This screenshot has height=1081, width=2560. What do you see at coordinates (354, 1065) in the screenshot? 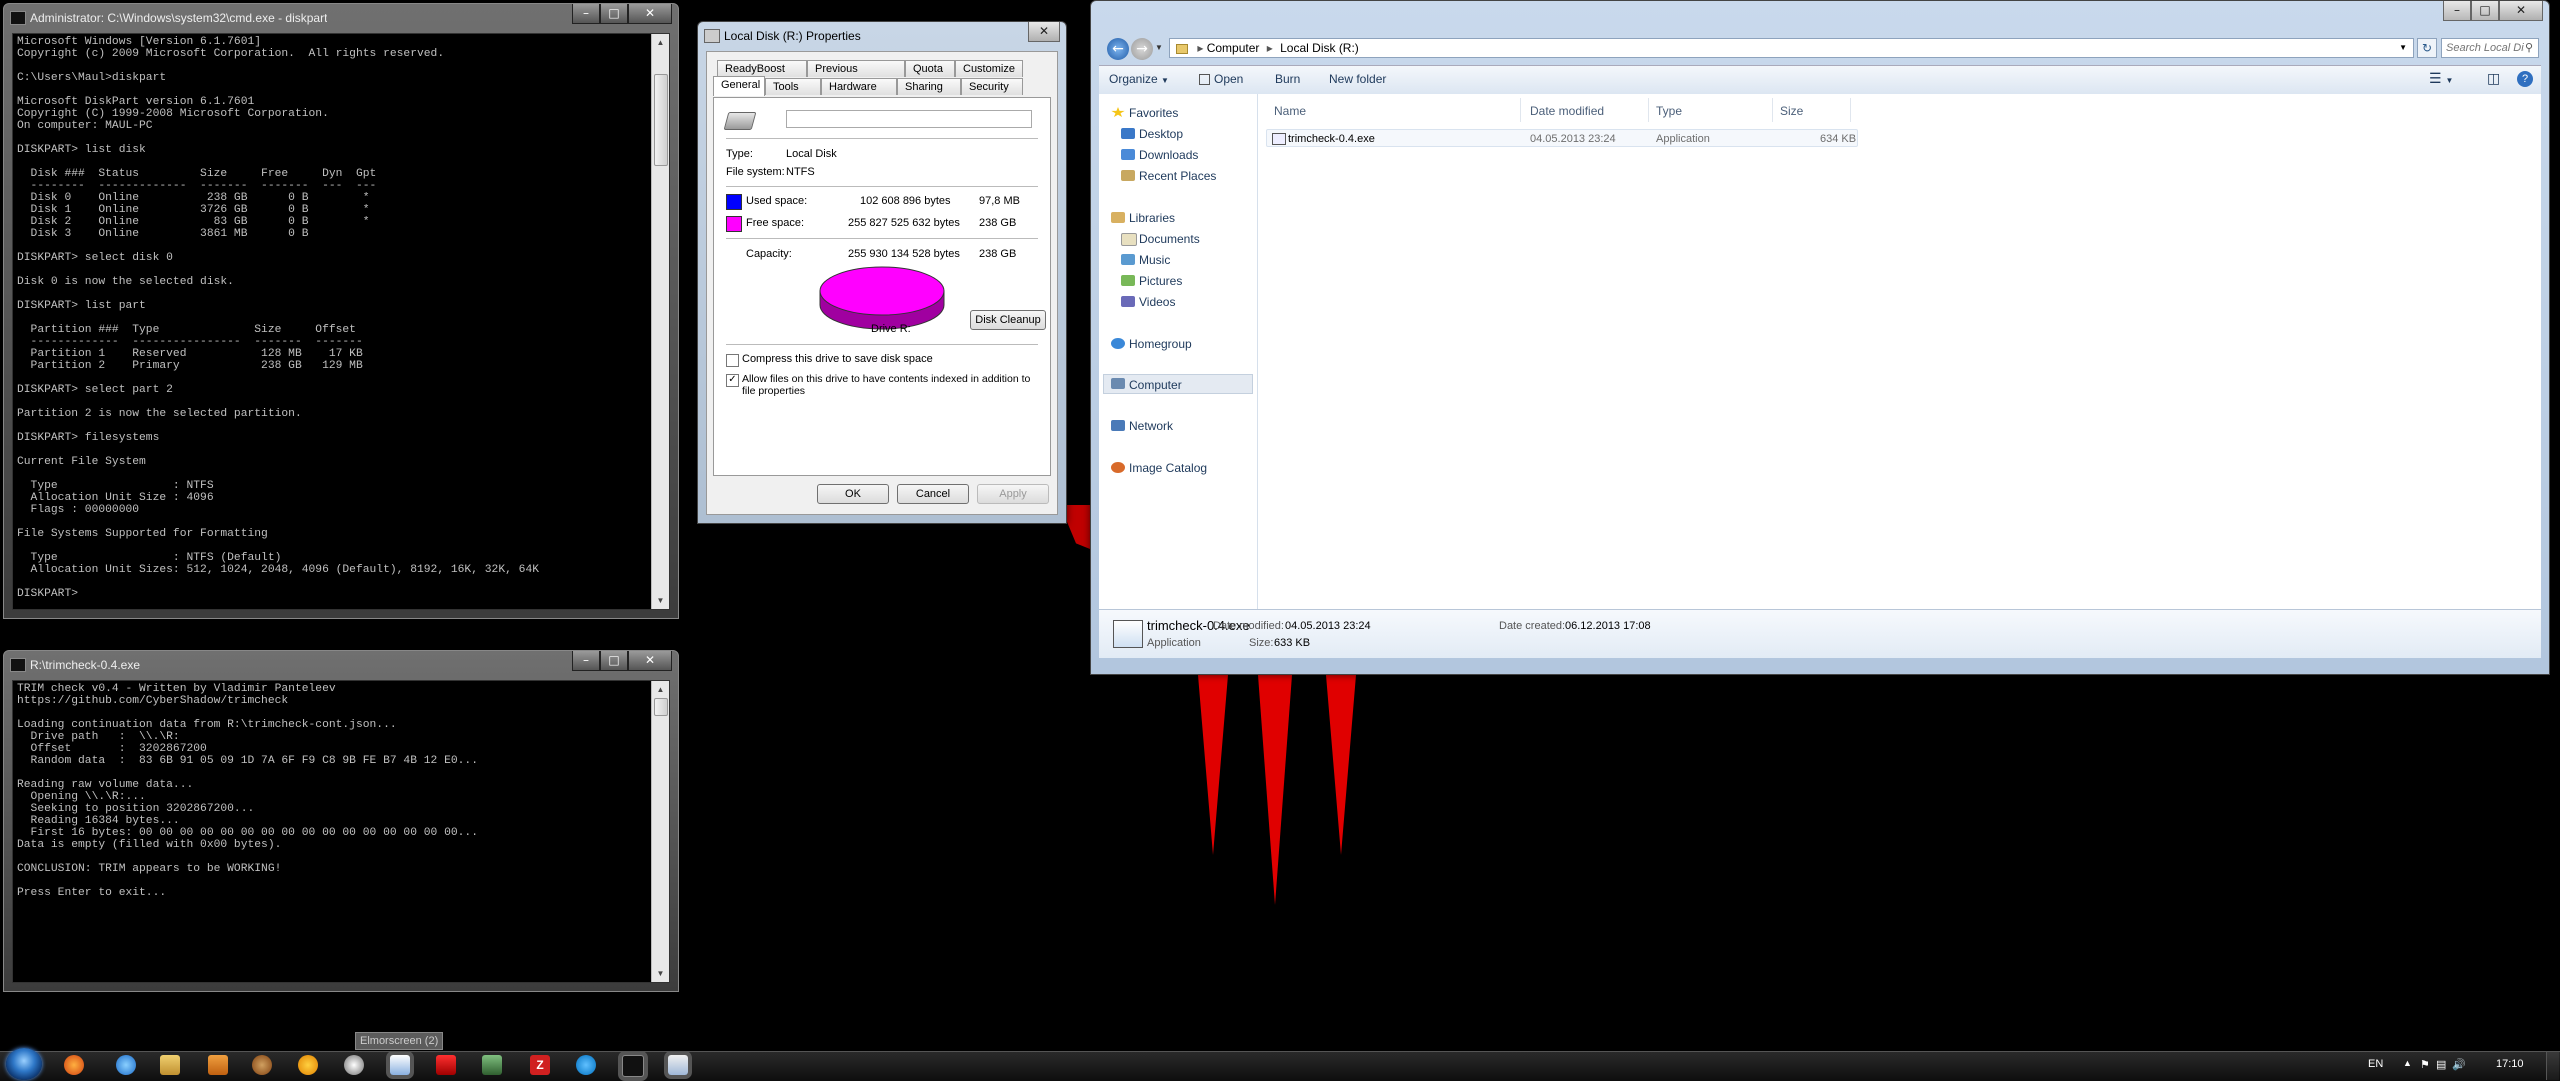
I see `camera-icon` at bounding box center [354, 1065].